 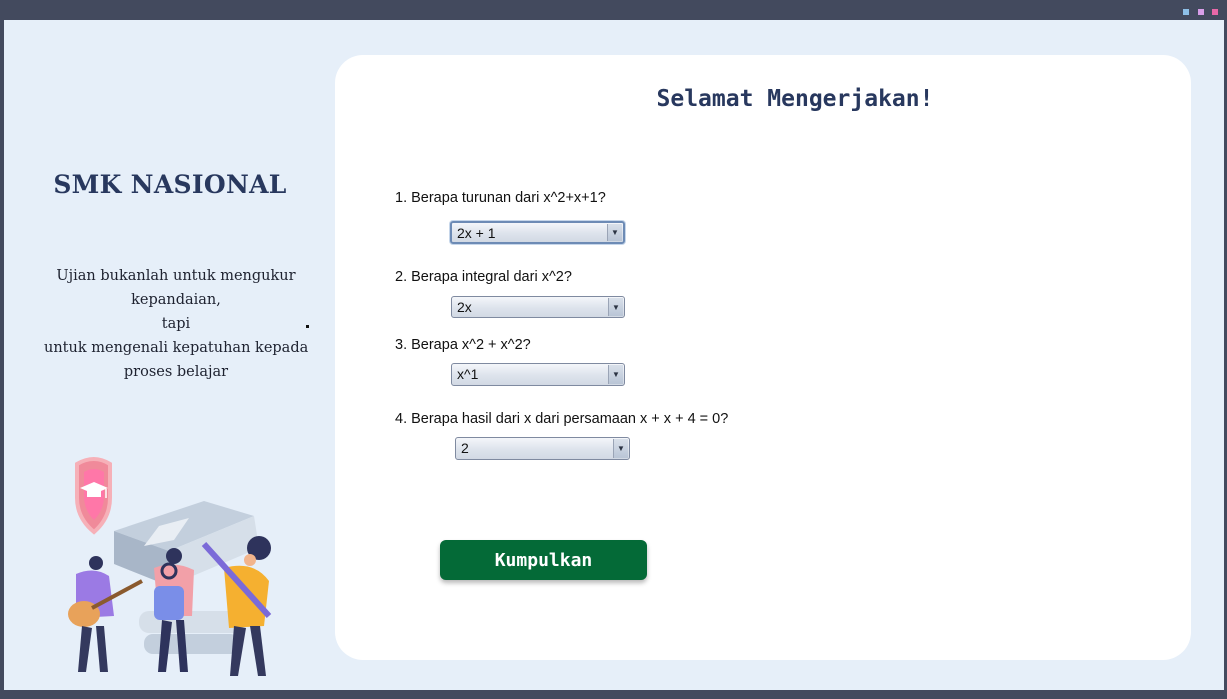 I want to click on quote-line: Ujian bukanlah untuk mengukur, so click(x=176, y=276).